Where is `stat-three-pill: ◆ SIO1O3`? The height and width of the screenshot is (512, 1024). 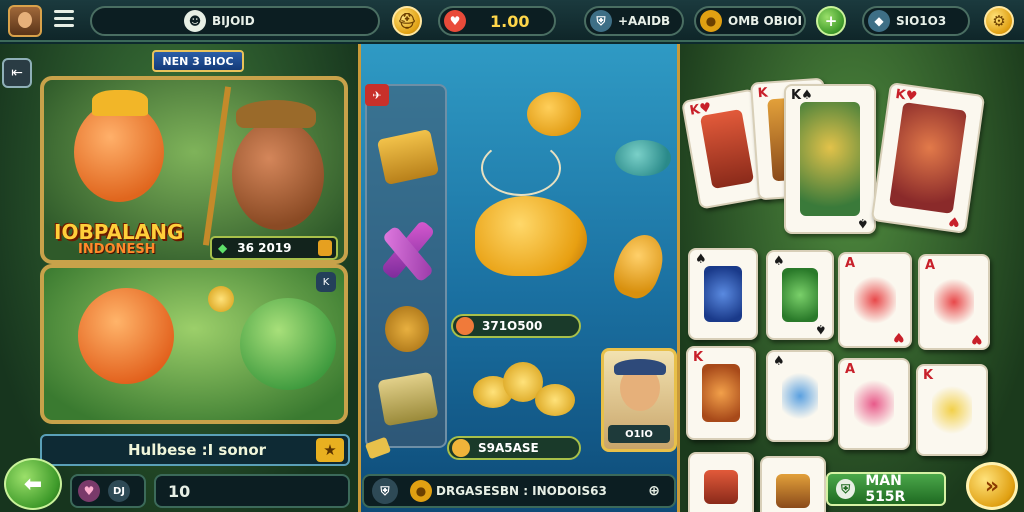
stat-three-pill: ◆ SIO1O3 is located at coordinates (916, 21).